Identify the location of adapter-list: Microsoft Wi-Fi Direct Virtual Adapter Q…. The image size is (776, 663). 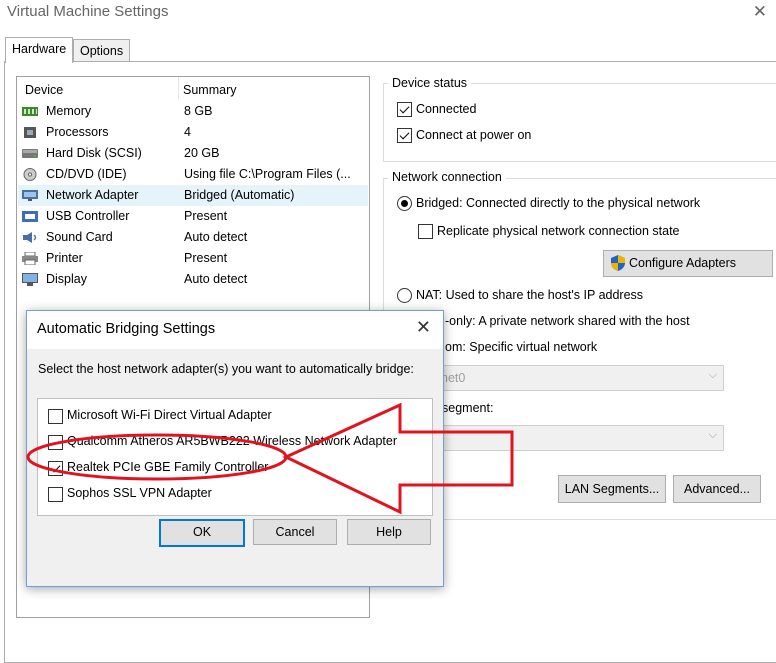
(235, 457).